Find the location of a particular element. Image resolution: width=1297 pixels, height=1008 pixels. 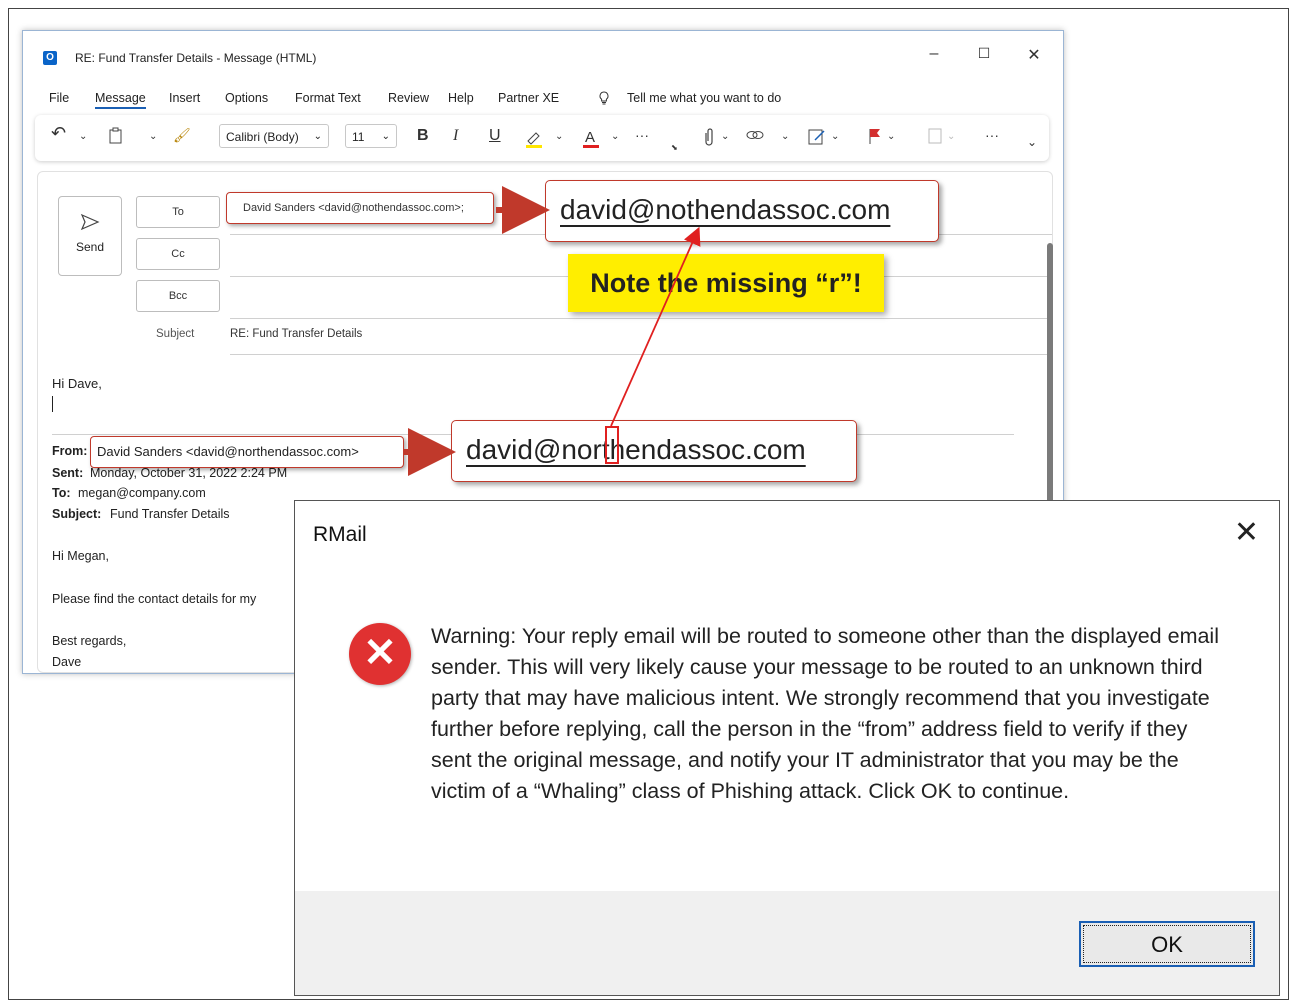

bcc-field is located at coordinates (641, 318).